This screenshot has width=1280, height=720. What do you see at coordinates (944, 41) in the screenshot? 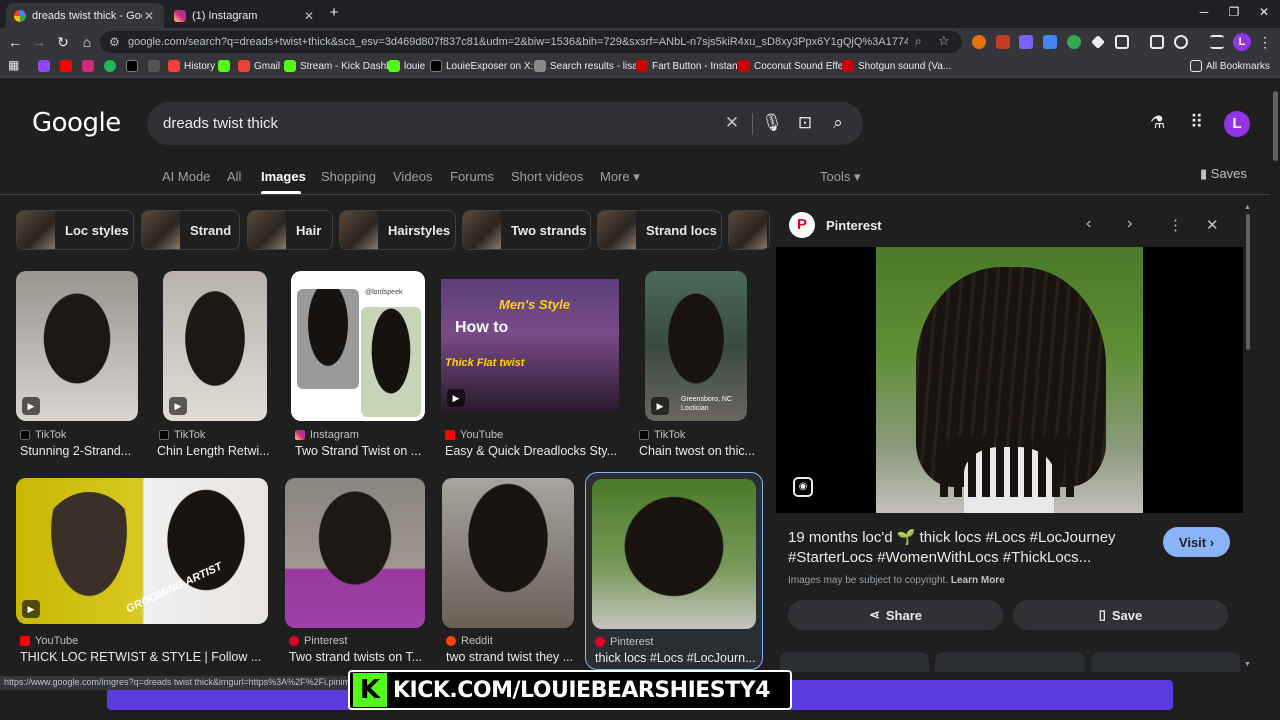
I see `bookmark-star-icon: ☆` at bounding box center [944, 41].